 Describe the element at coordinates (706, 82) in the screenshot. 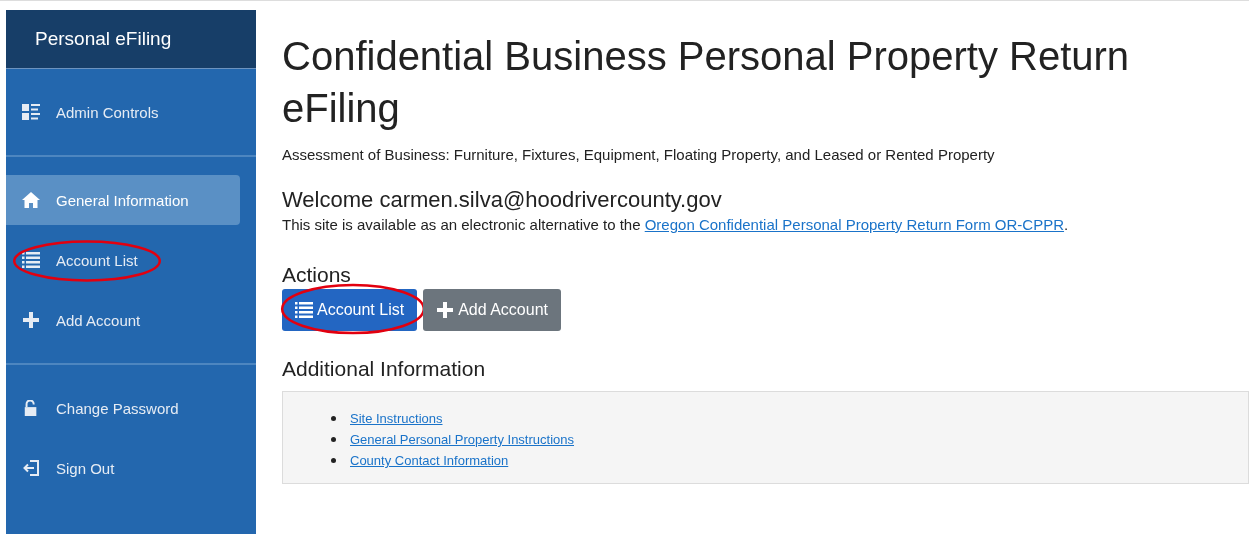

I see `page-title: Confidential Business Personal Property Return eFiling` at that location.